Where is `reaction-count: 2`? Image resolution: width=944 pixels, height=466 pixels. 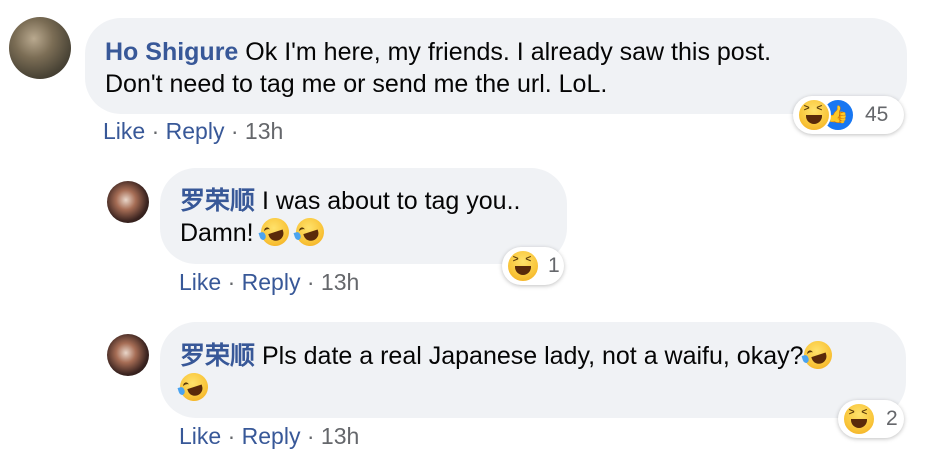 reaction-count: 2 is located at coordinates (892, 418).